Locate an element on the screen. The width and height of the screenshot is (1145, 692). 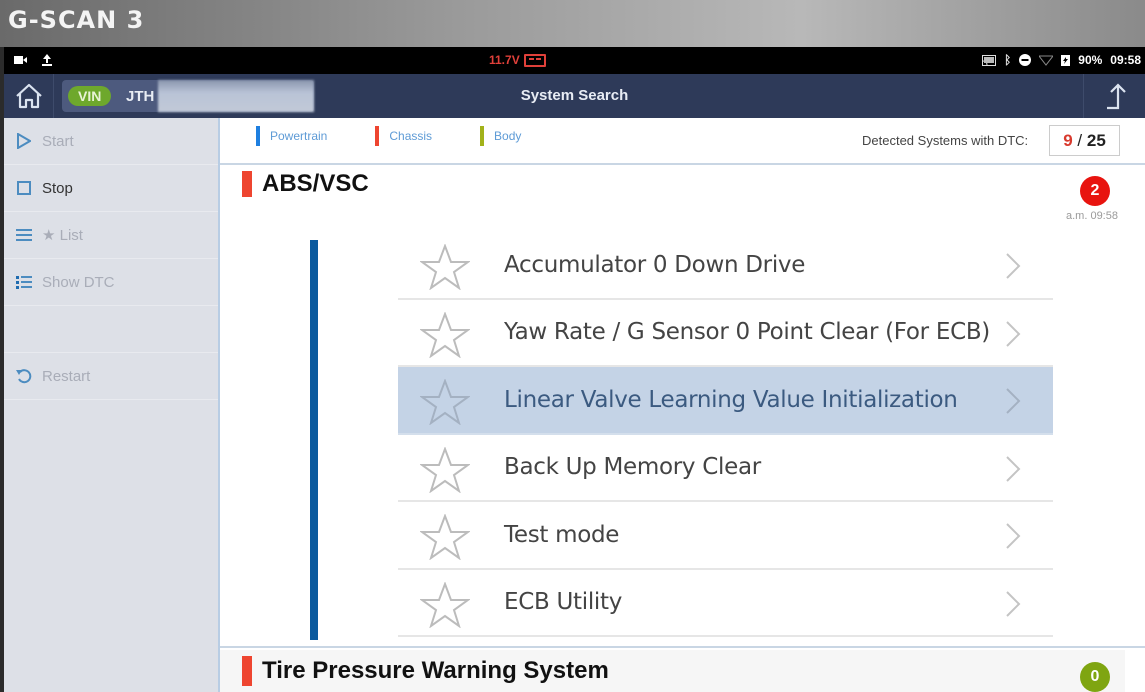
sidebar-item-favorite-list: ★ List is located at coordinates (111, 235).